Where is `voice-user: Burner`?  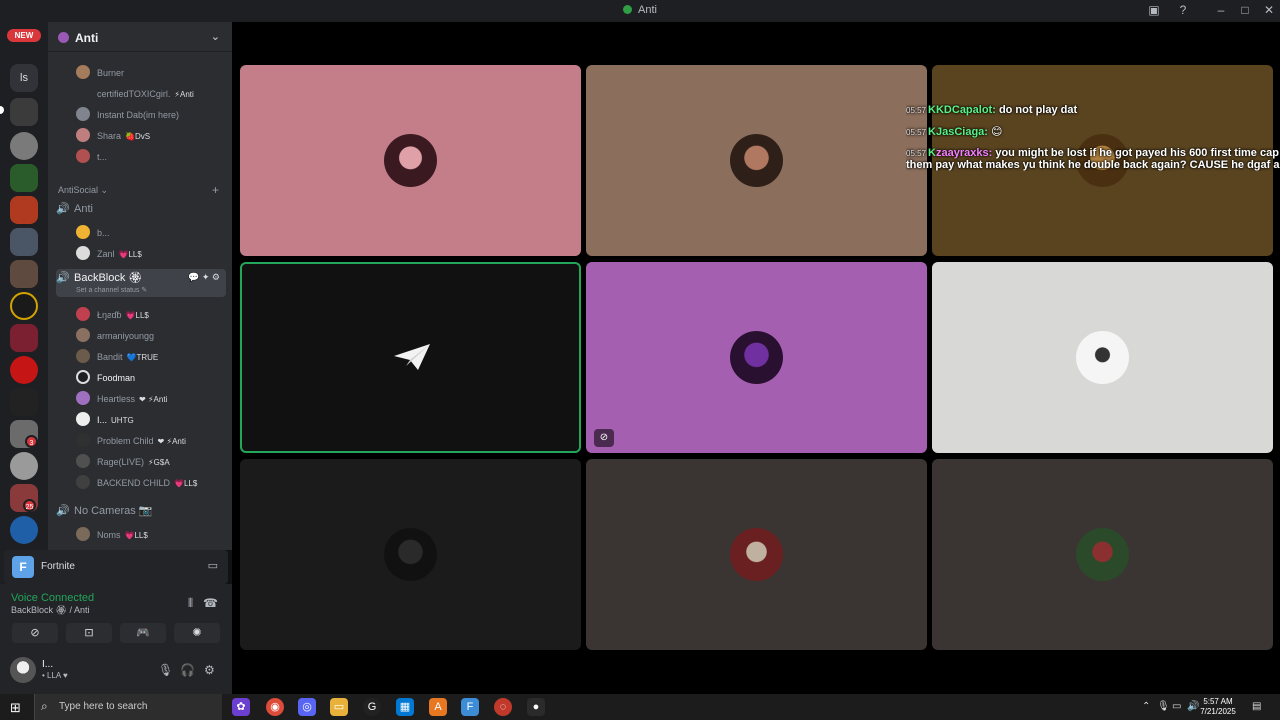 voice-user: Burner is located at coordinates (100, 74).